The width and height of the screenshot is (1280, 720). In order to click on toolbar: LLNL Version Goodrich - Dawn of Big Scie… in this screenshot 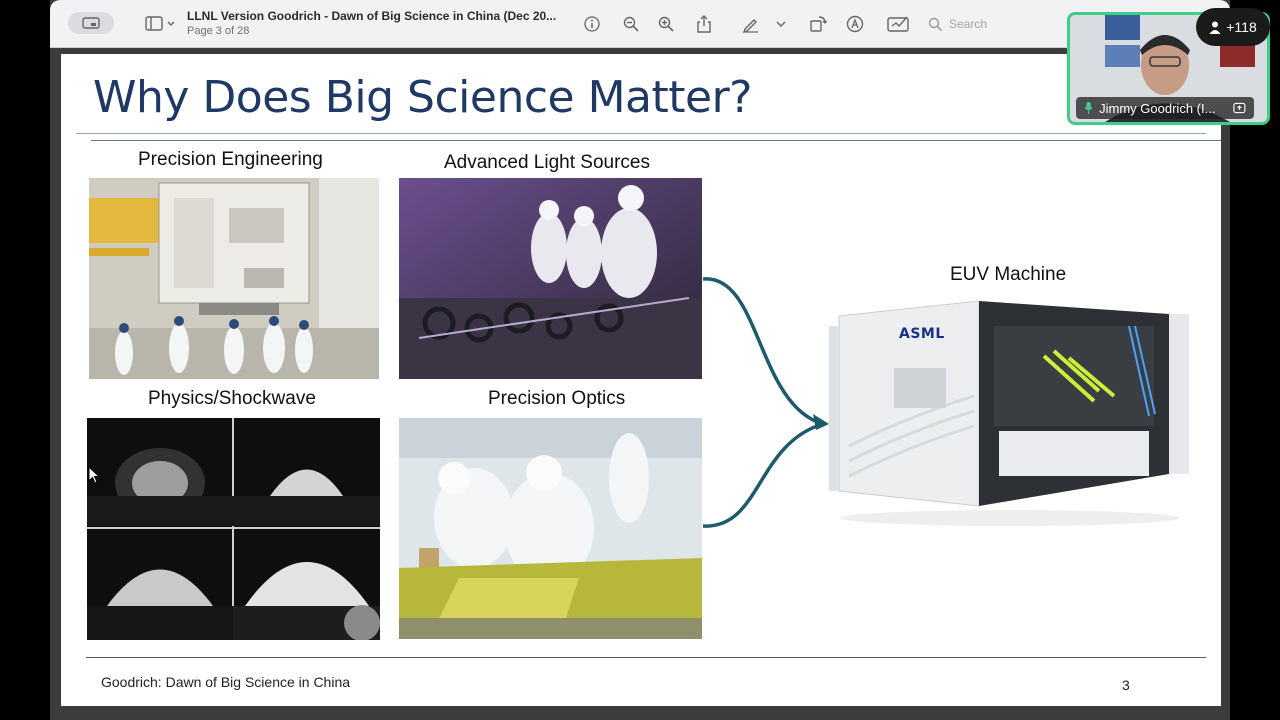, I will do `click(640, 24)`.